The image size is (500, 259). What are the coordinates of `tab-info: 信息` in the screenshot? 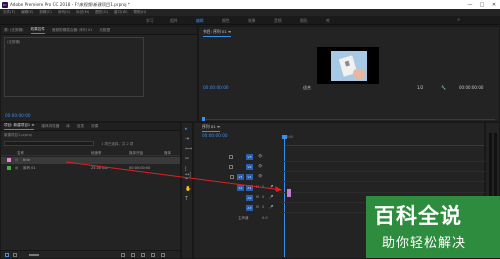 It's located at (80, 126).